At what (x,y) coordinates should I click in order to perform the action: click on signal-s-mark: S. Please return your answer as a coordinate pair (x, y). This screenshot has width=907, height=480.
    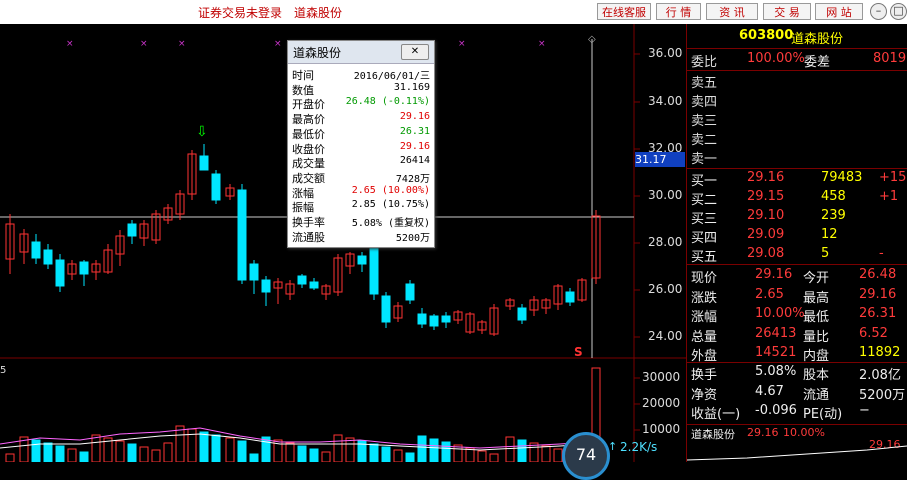
    Looking at the image, I should click on (578, 352).